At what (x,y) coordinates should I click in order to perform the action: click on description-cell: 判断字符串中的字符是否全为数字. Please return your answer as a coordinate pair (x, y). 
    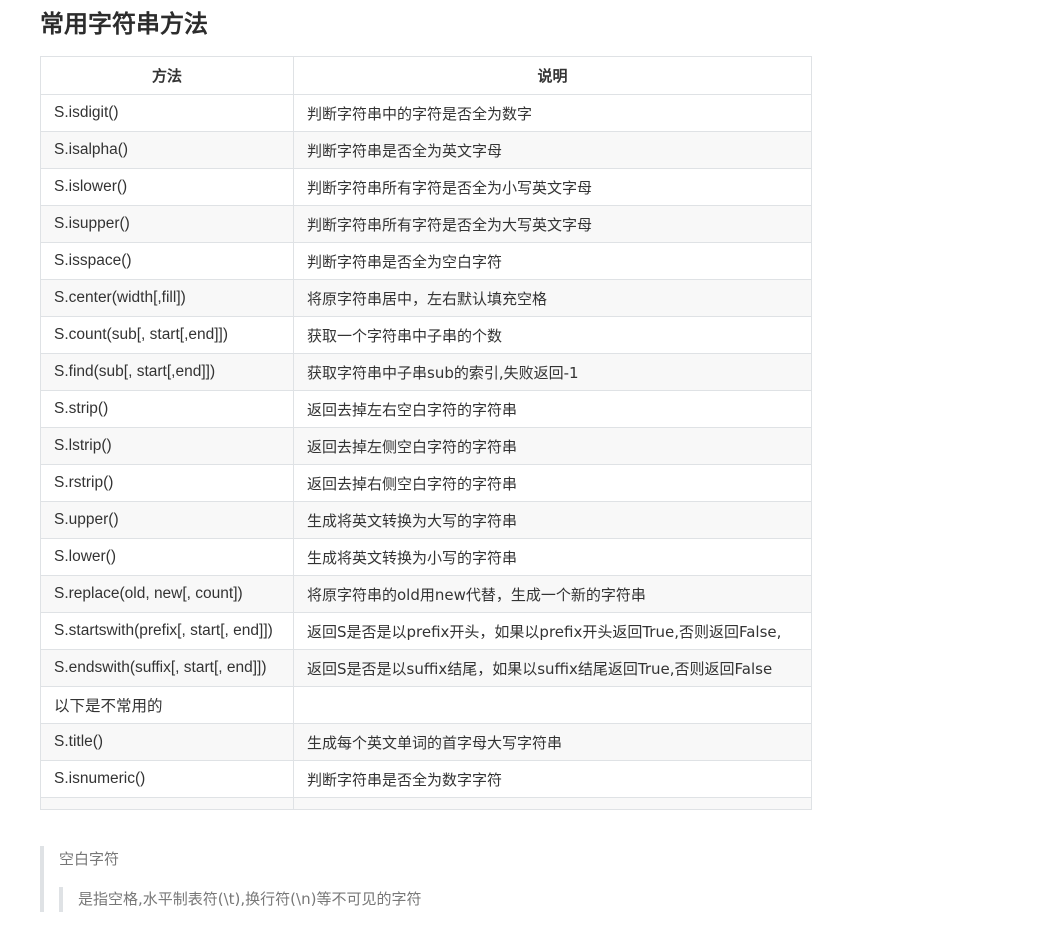
    Looking at the image, I should click on (552, 113).